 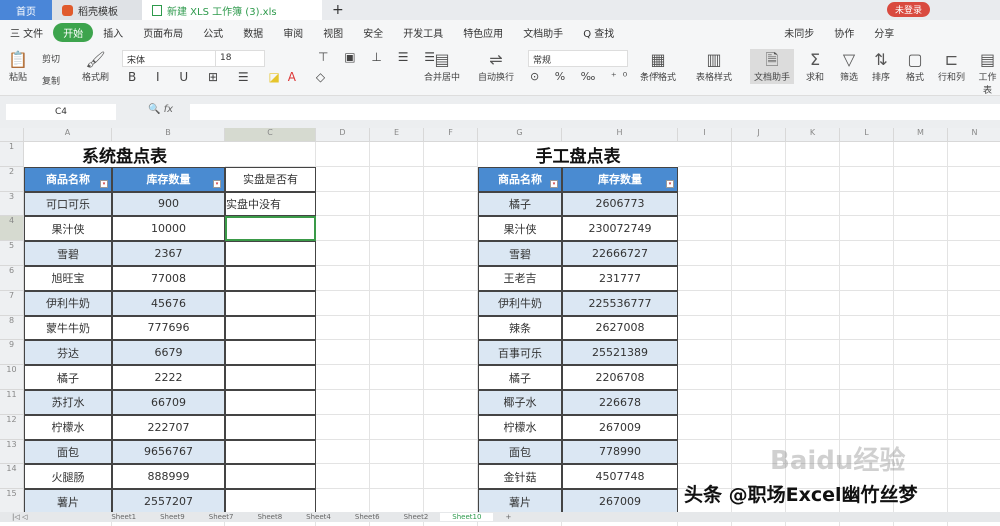 What do you see at coordinates (12, 477) in the screenshot?
I see `row-header: 14` at bounding box center [12, 477].